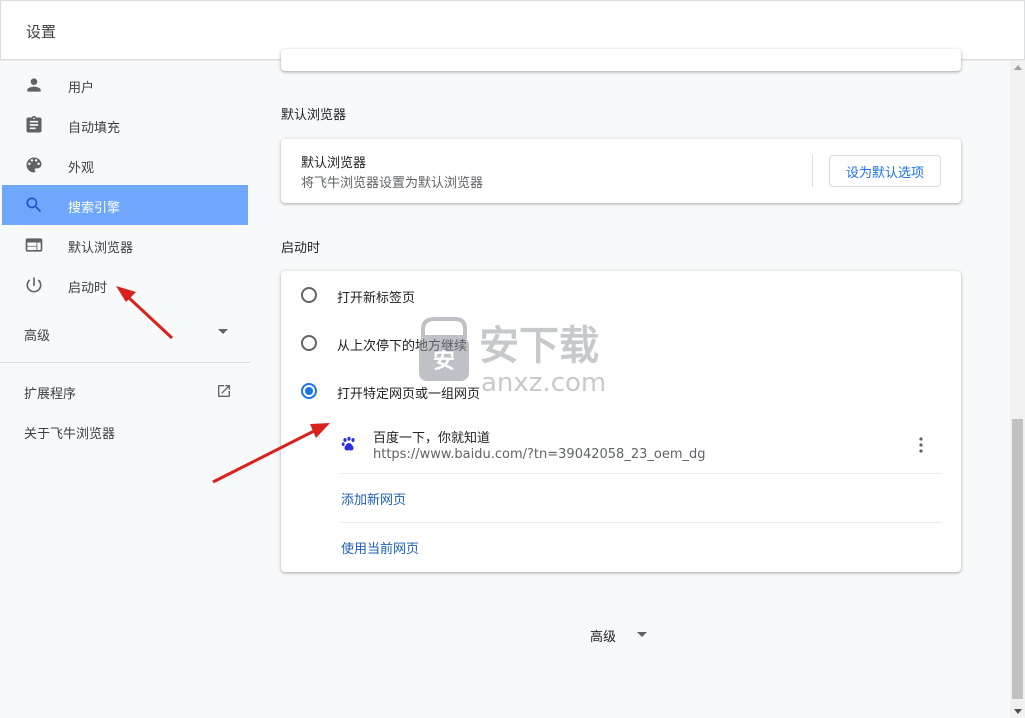  What do you see at coordinates (125, 205) in the screenshot?
I see `sidebar-item-search-engine: 搜索引擎` at bounding box center [125, 205].